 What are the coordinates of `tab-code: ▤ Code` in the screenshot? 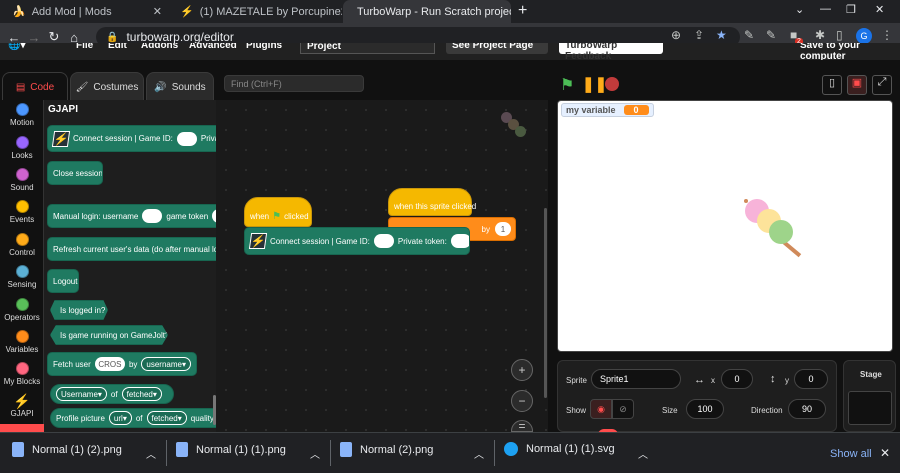 It's located at (35, 87).